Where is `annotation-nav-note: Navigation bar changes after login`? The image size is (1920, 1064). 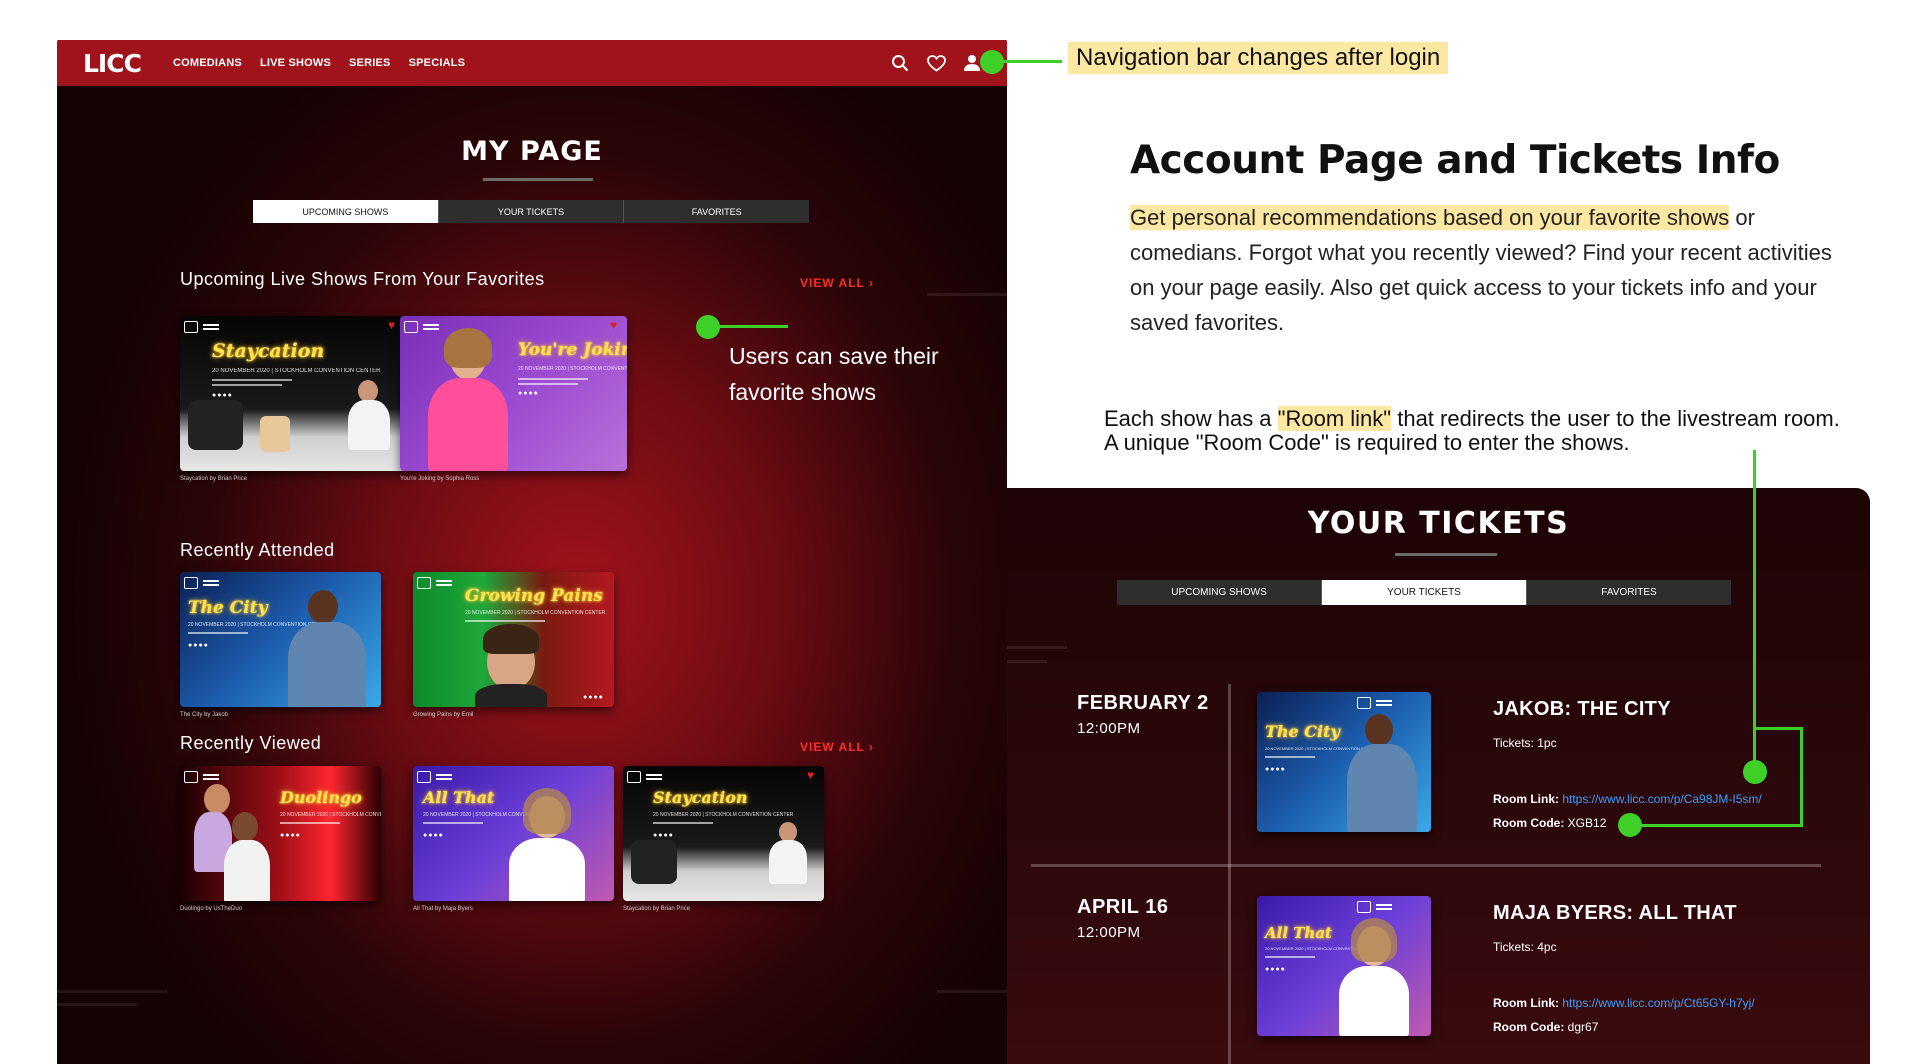 annotation-nav-note: Navigation bar changes after login is located at coordinates (1258, 58).